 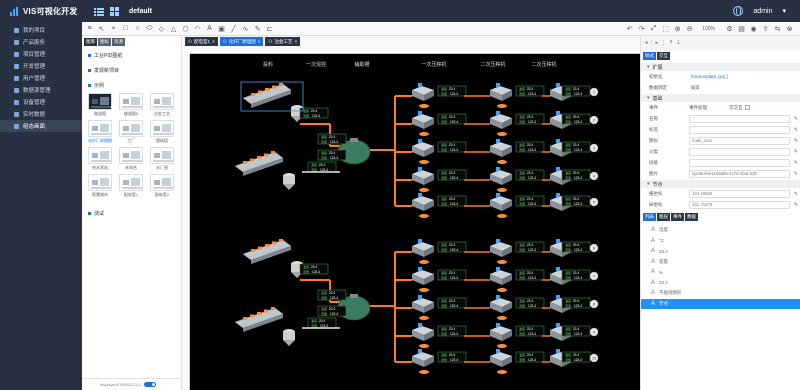 I want to click on tab-gallery: 图库, so click(x=90, y=42).